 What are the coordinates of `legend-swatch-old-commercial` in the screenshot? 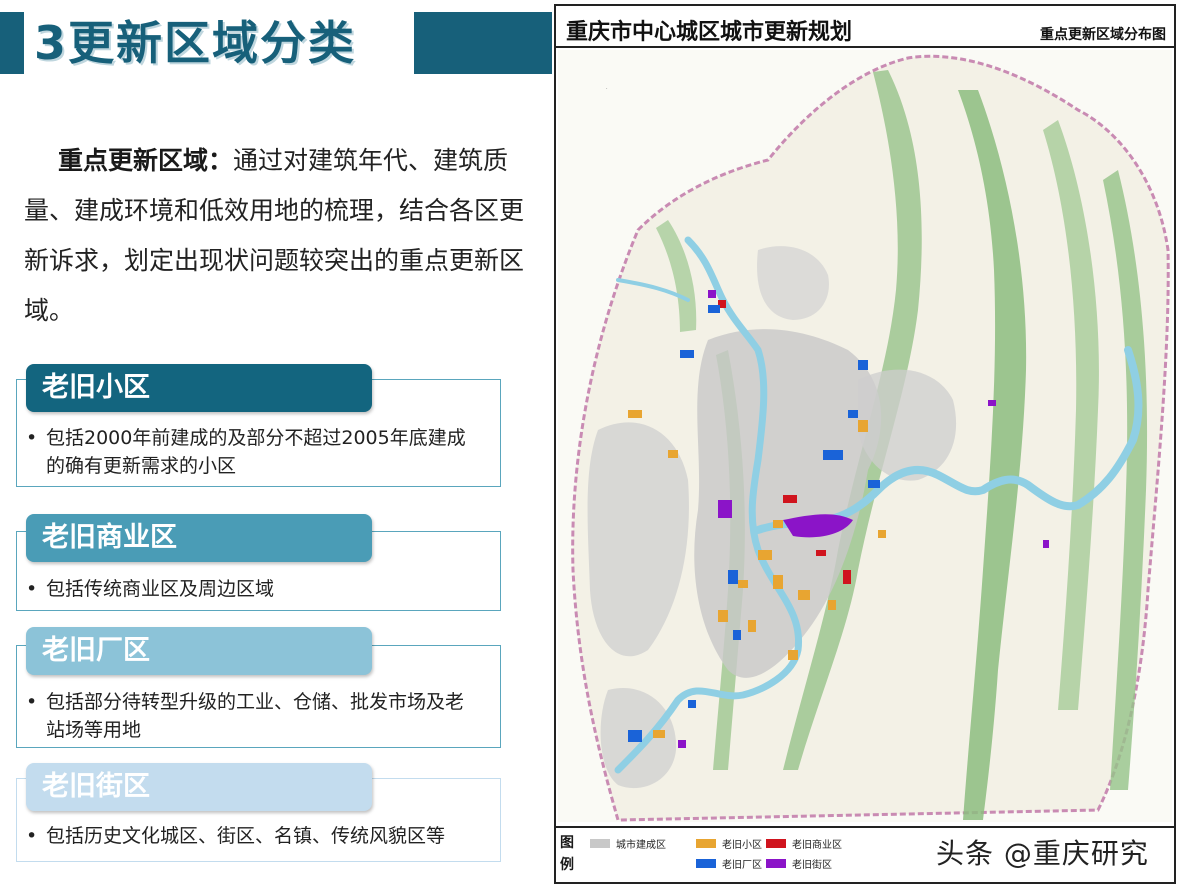 It's located at (776, 843).